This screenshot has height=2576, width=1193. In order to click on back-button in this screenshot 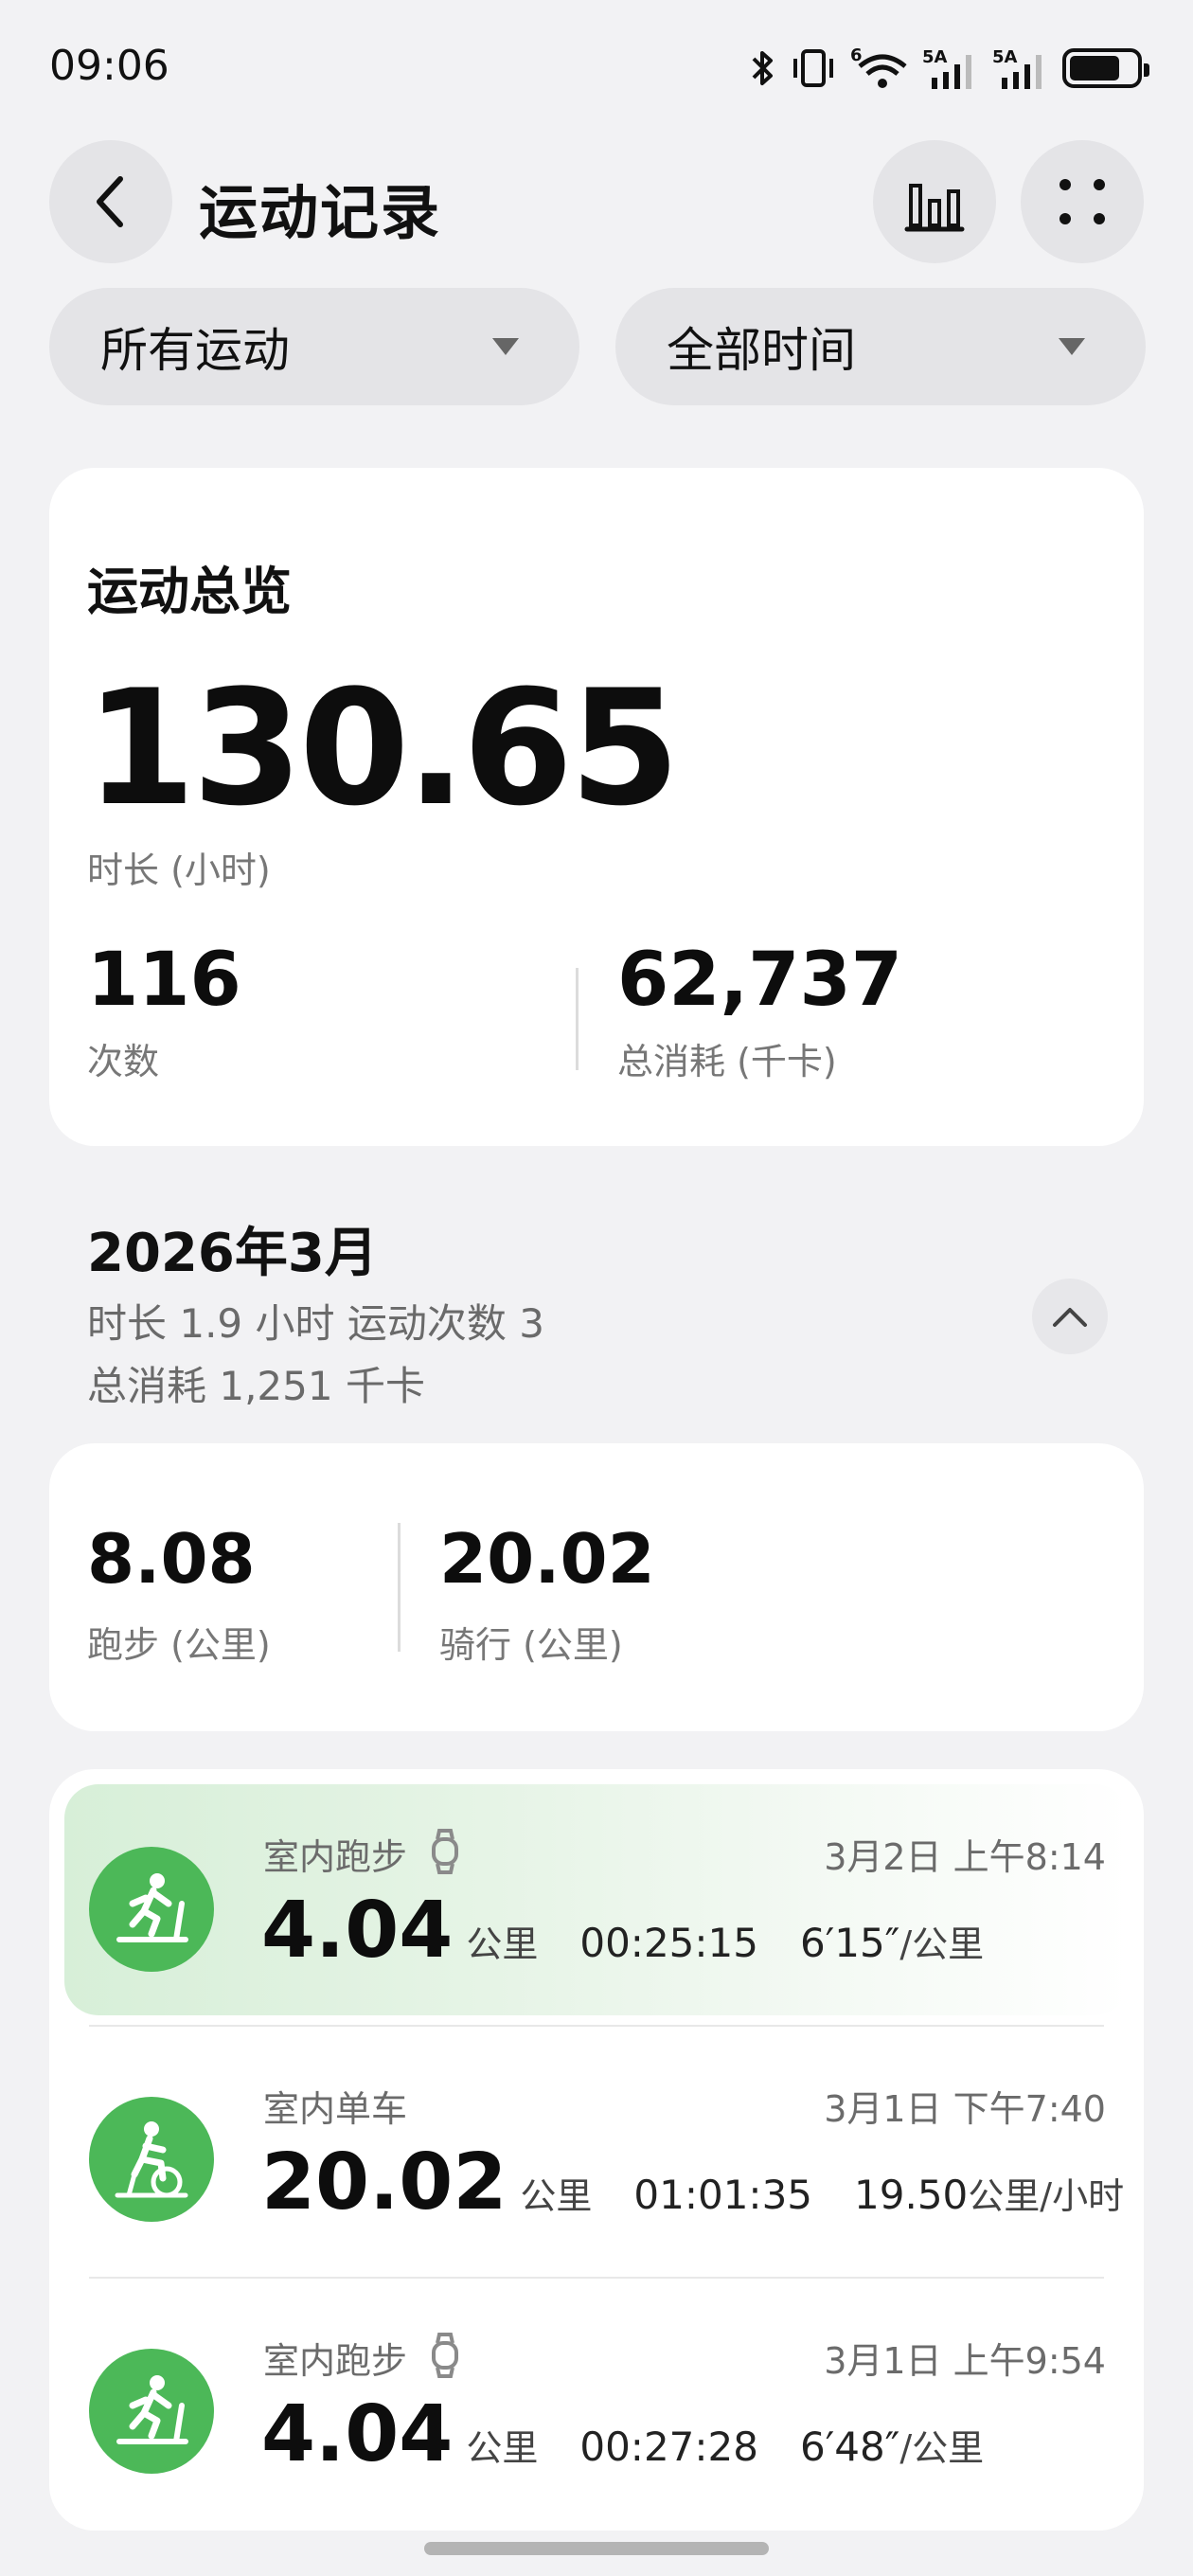, I will do `click(110, 201)`.